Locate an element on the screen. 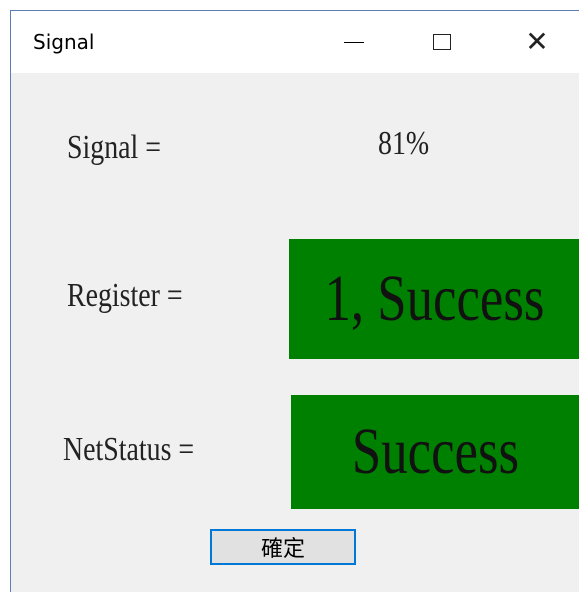  maximize-button is located at coordinates (442, 42).